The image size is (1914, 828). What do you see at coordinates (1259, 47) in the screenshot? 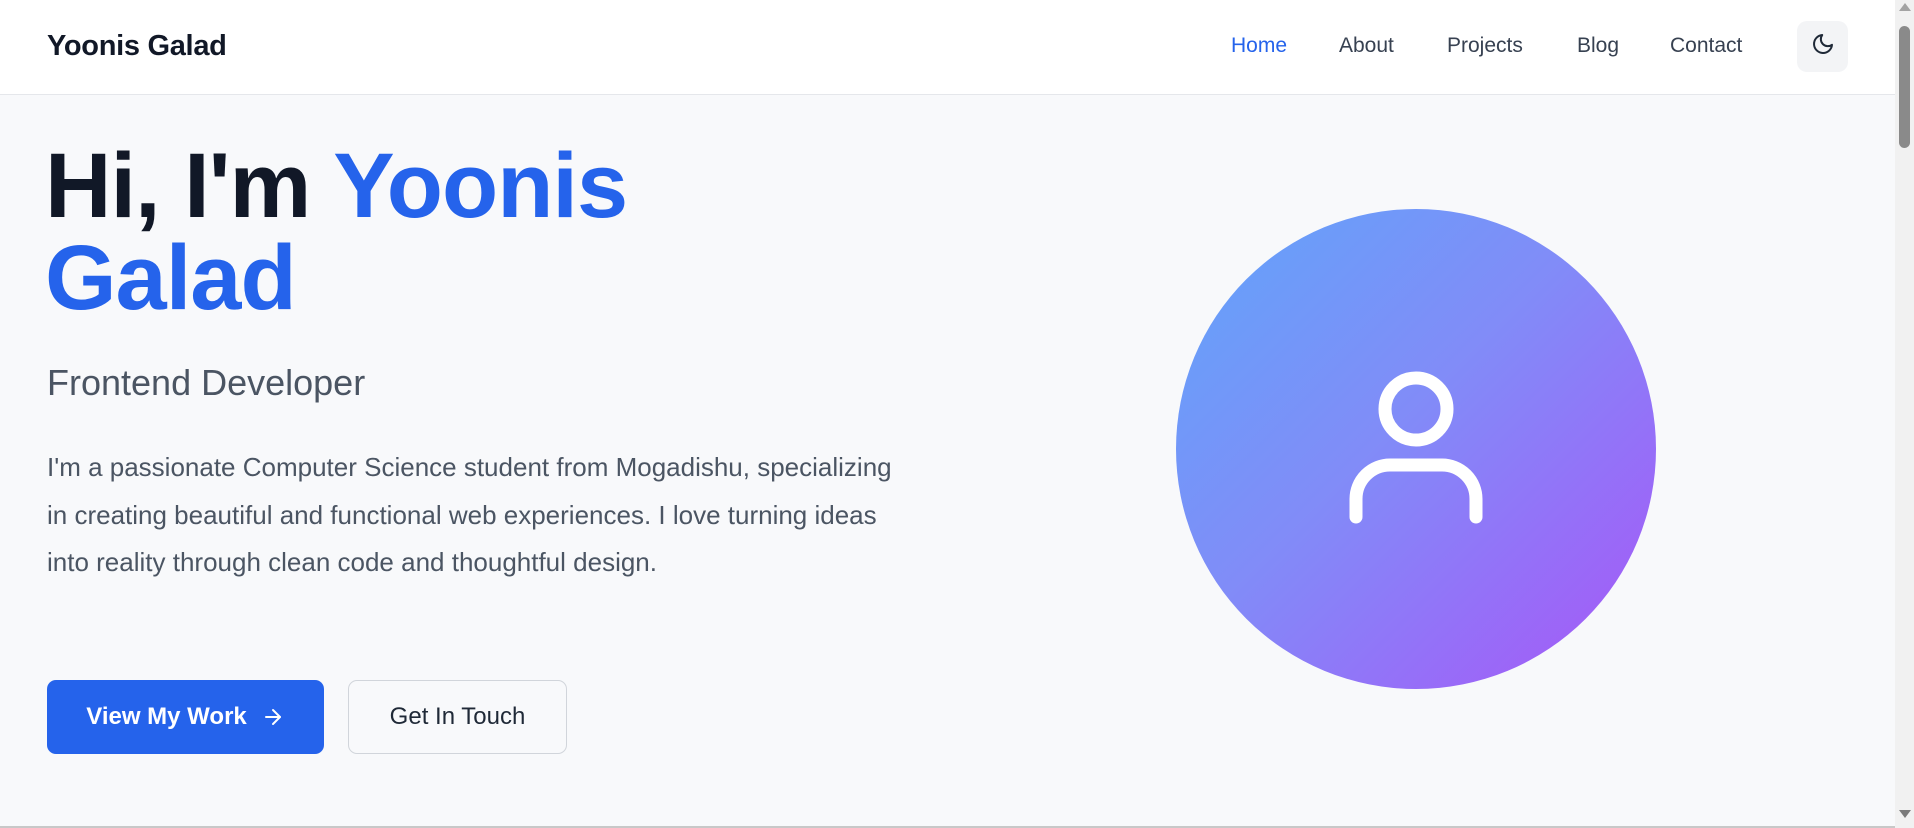
I see `nav-link-home: Home` at bounding box center [1259, 47].